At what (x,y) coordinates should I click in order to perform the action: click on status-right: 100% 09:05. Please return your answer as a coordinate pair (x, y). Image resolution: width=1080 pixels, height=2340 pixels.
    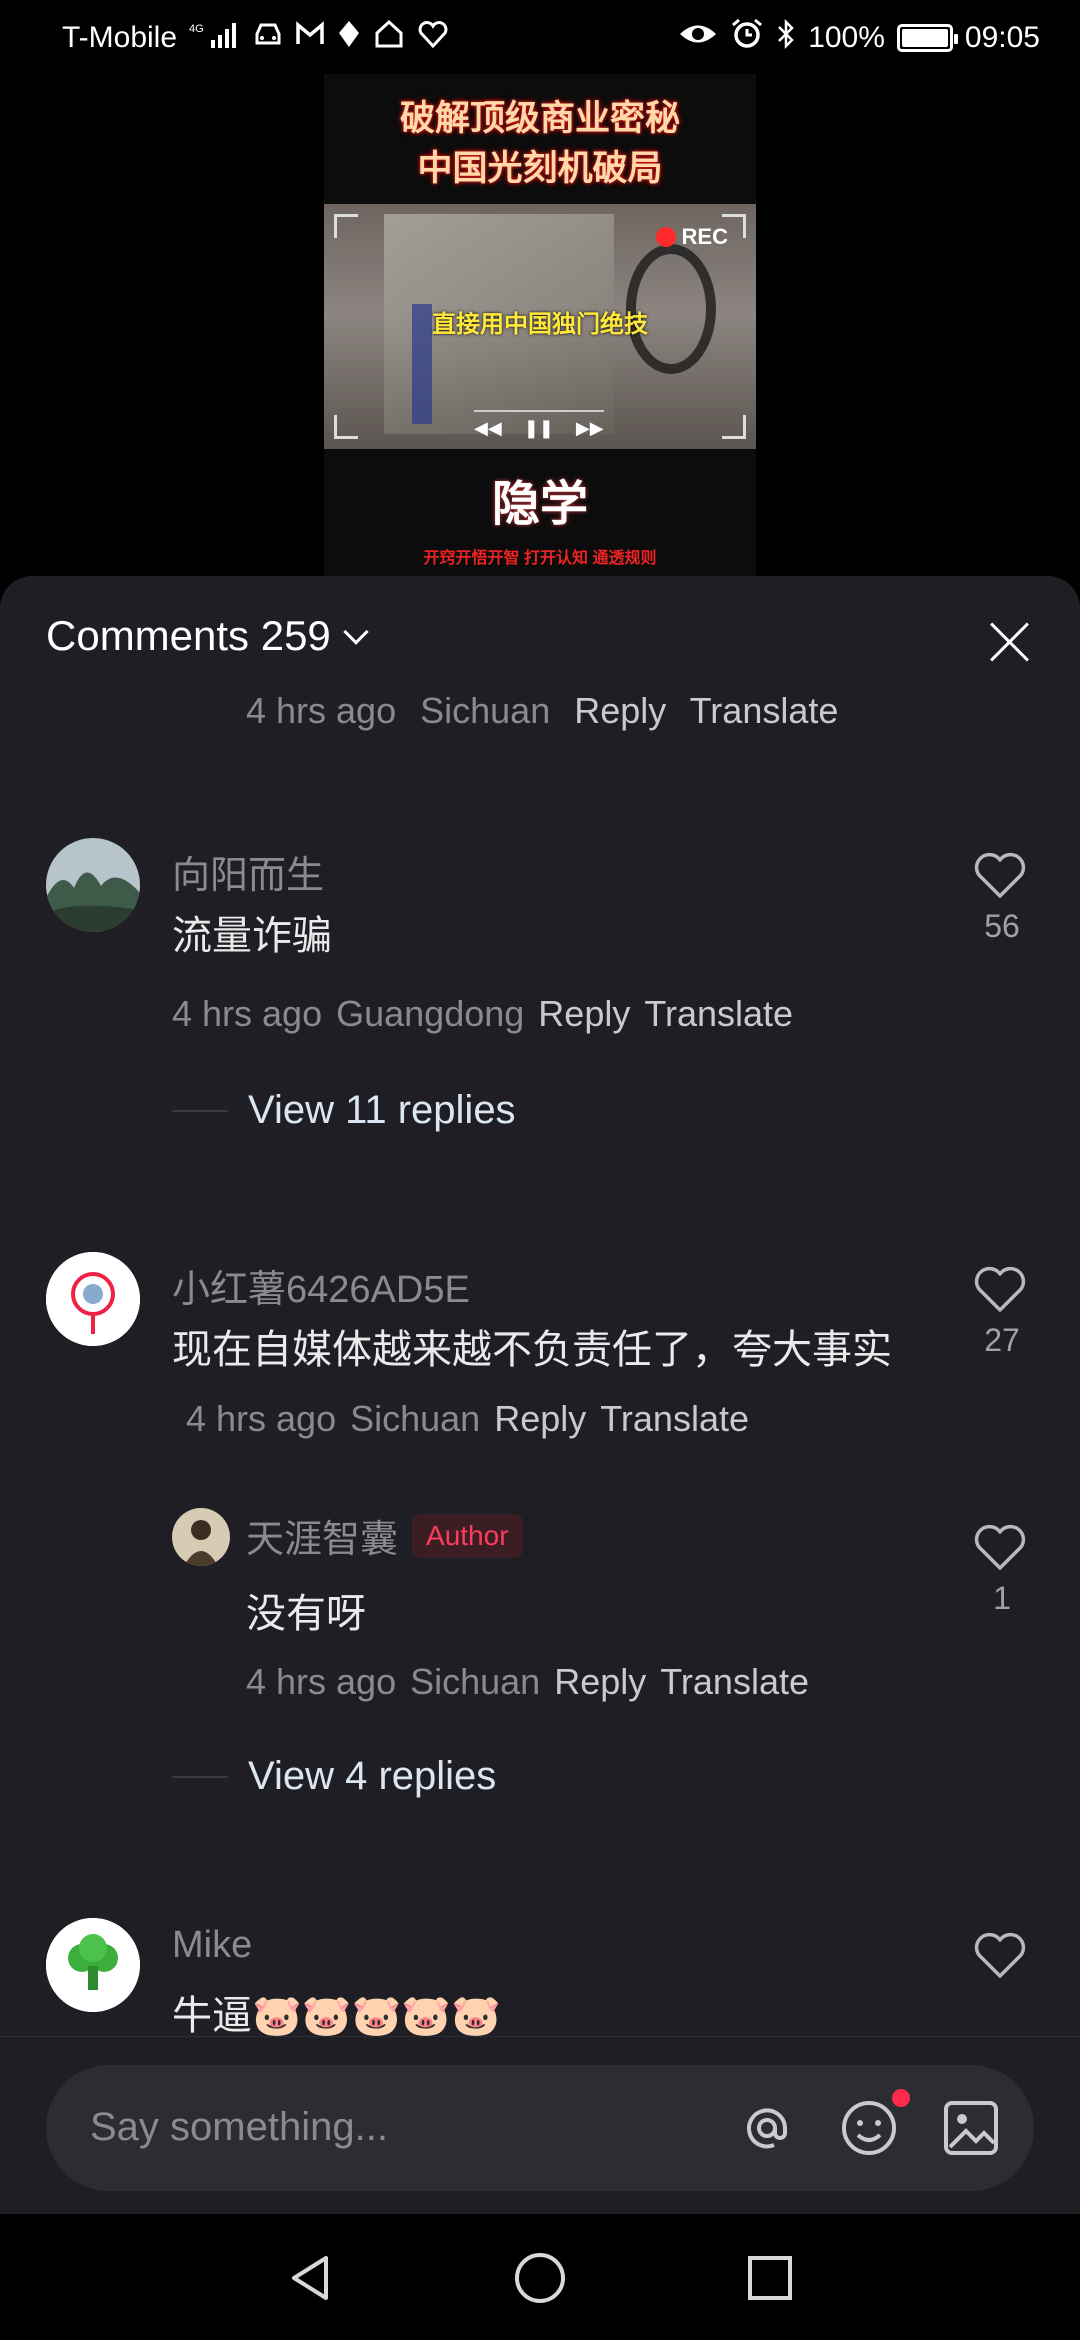
    Looking at the image, I should click on (859, 38).